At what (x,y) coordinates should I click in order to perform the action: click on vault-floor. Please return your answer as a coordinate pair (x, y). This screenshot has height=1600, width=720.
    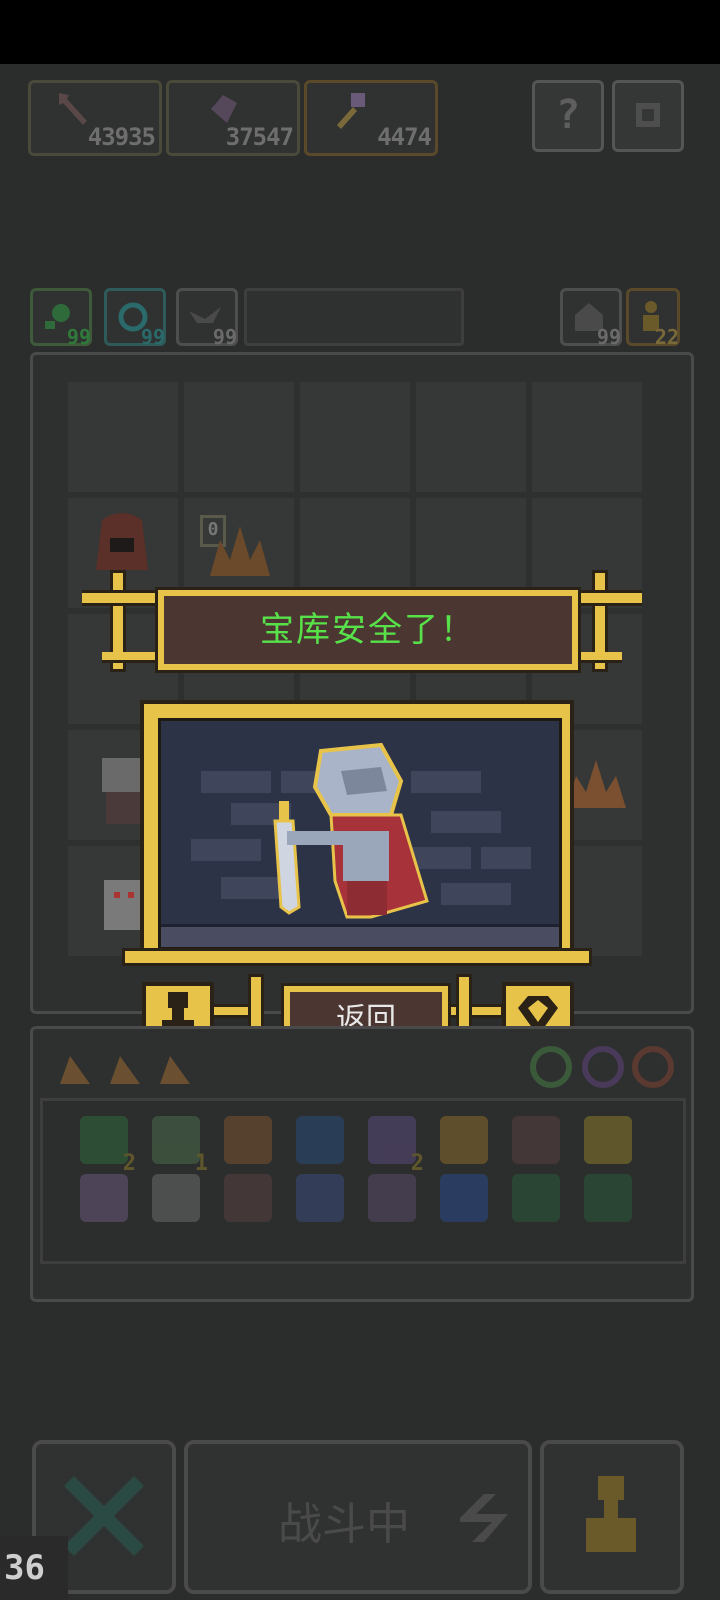
    Looking at the image, I should click on (360, 935).